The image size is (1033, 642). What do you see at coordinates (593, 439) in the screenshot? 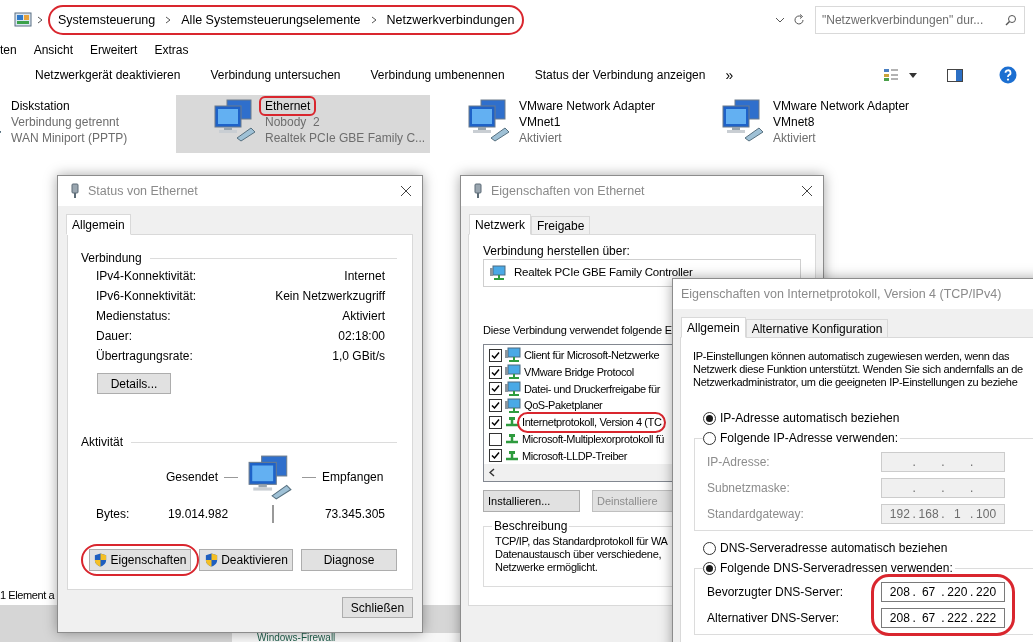
I see `list-item: Microsoft-Multiplexorprotokoll fü` at bounding box center [593, 439].